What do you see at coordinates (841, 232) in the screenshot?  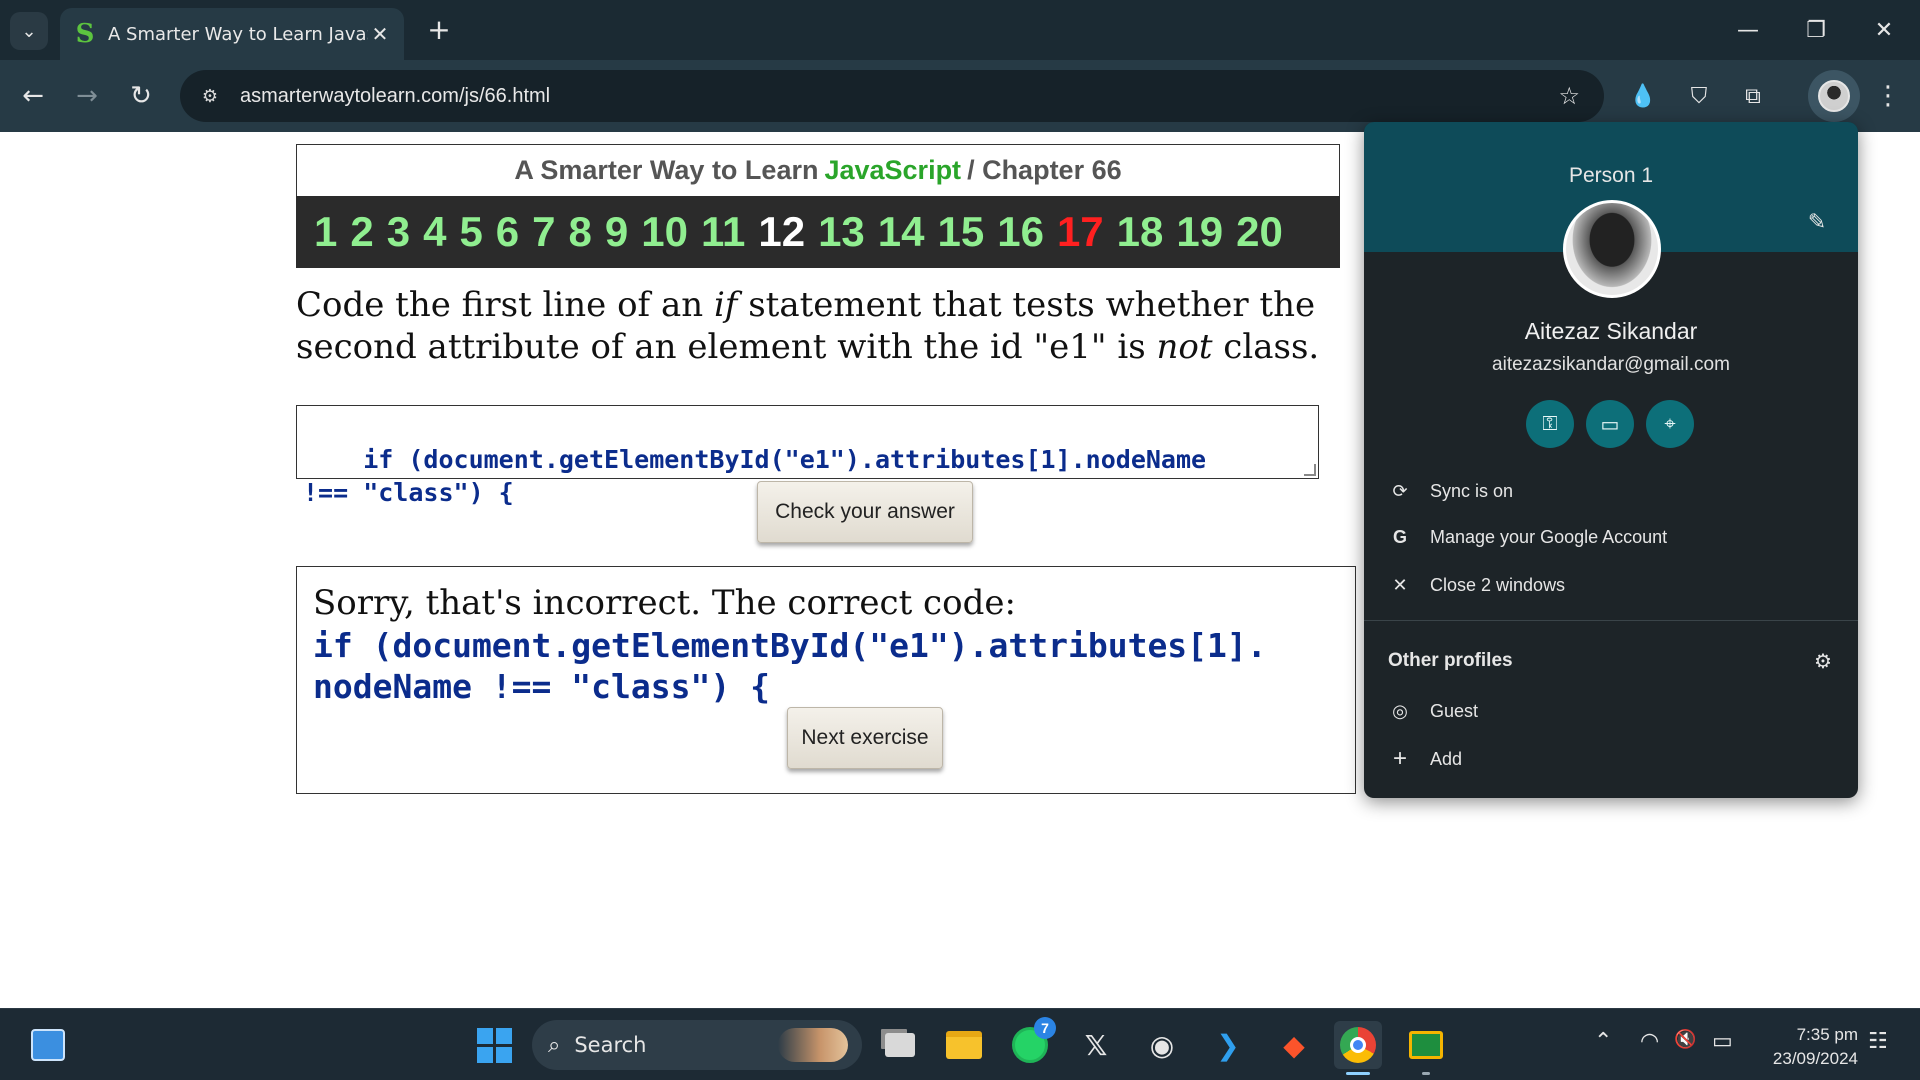 I see `chapter-link-13: 13` at bounding box center [841, 232].